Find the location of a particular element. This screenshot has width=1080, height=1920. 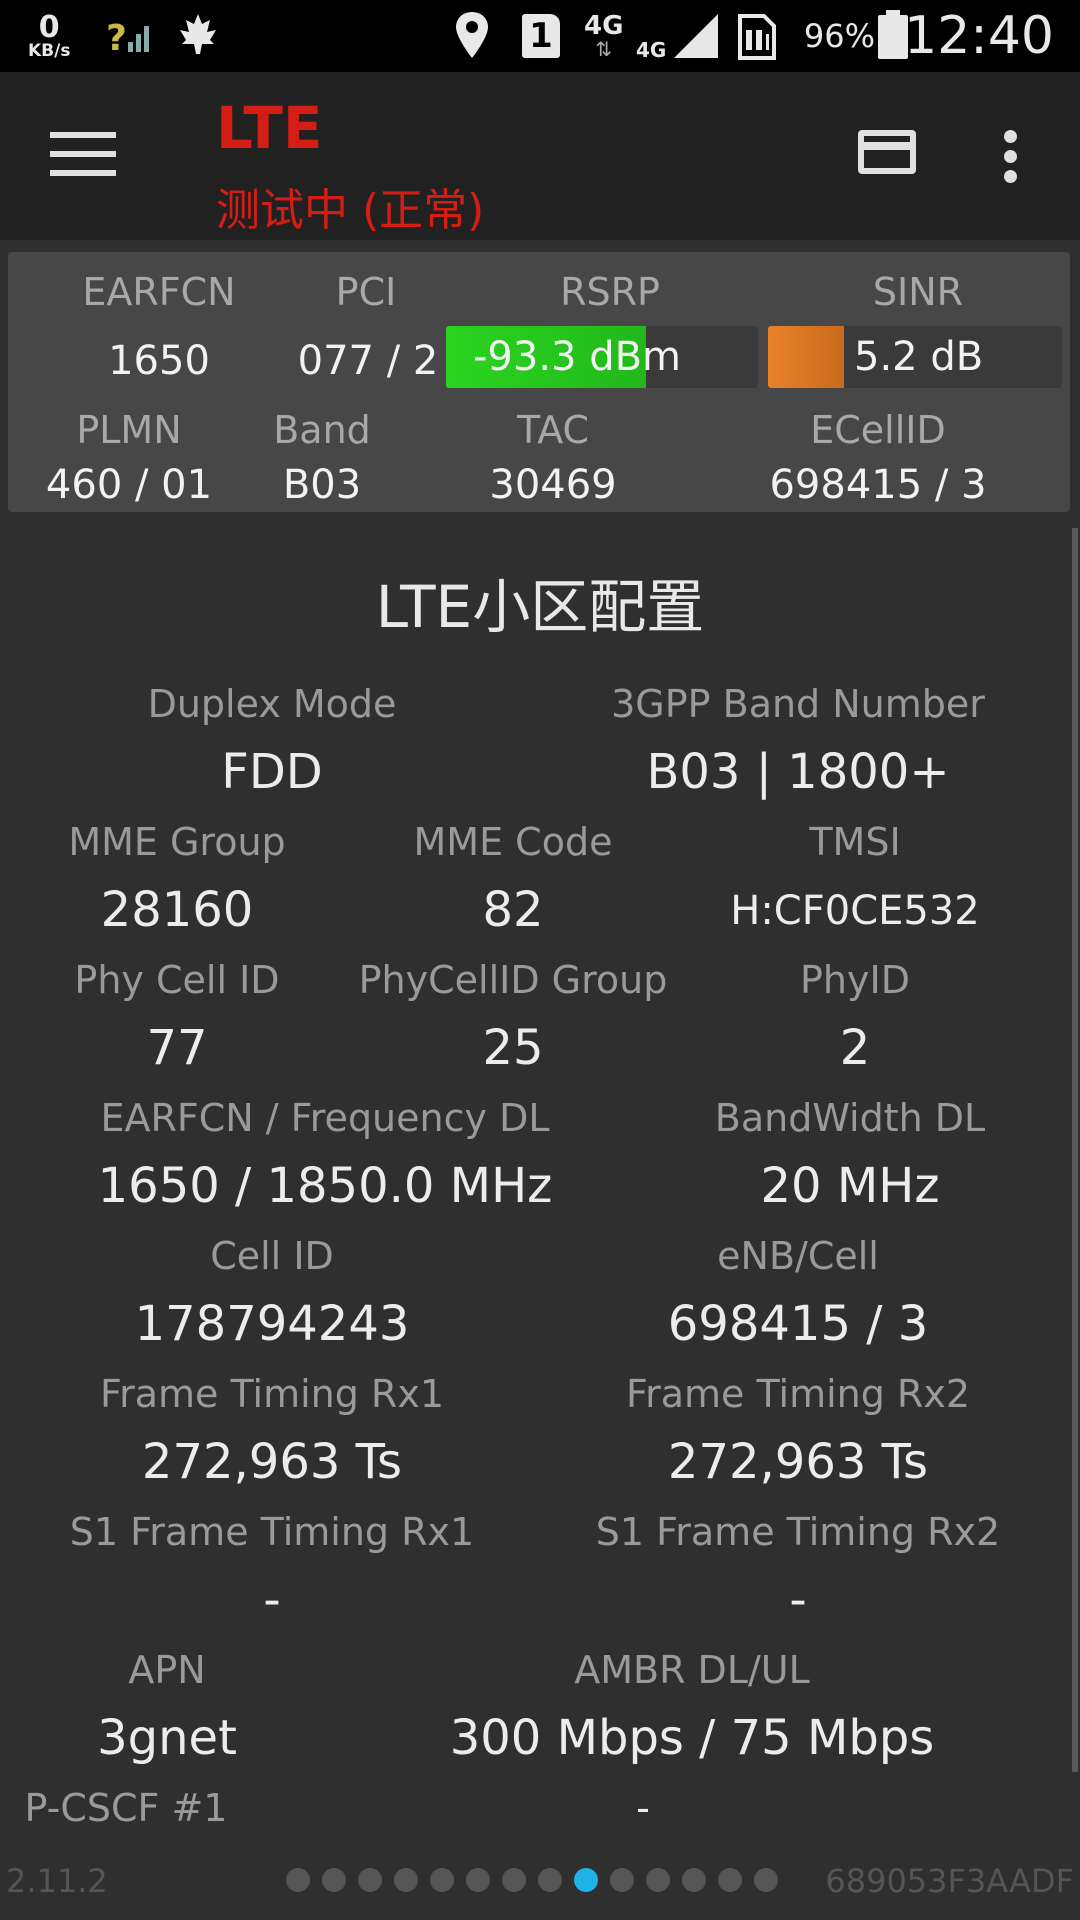

scrollbar is located at coordinates (1075, 1150).